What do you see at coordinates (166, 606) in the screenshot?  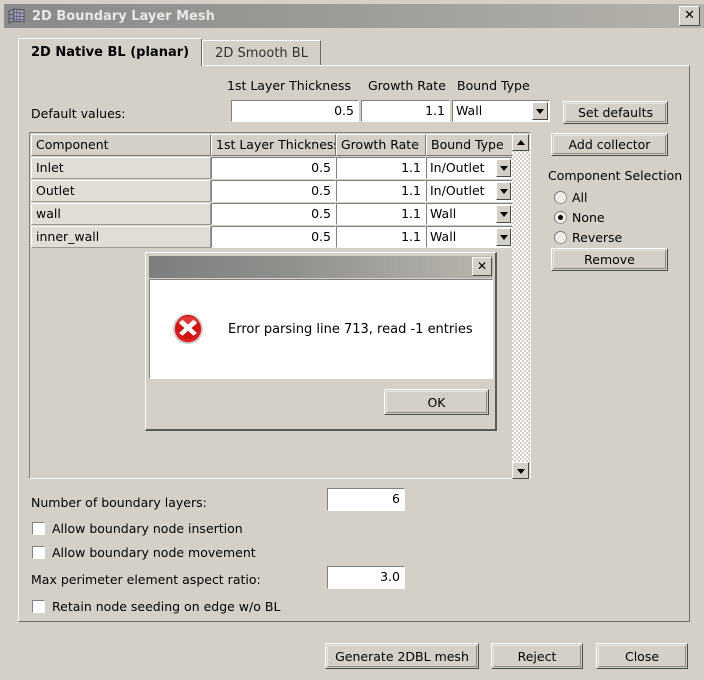 I see `retain-node-seeding-label: Retain node seeding on edge w/o BL` at bounding box center [166, 606].